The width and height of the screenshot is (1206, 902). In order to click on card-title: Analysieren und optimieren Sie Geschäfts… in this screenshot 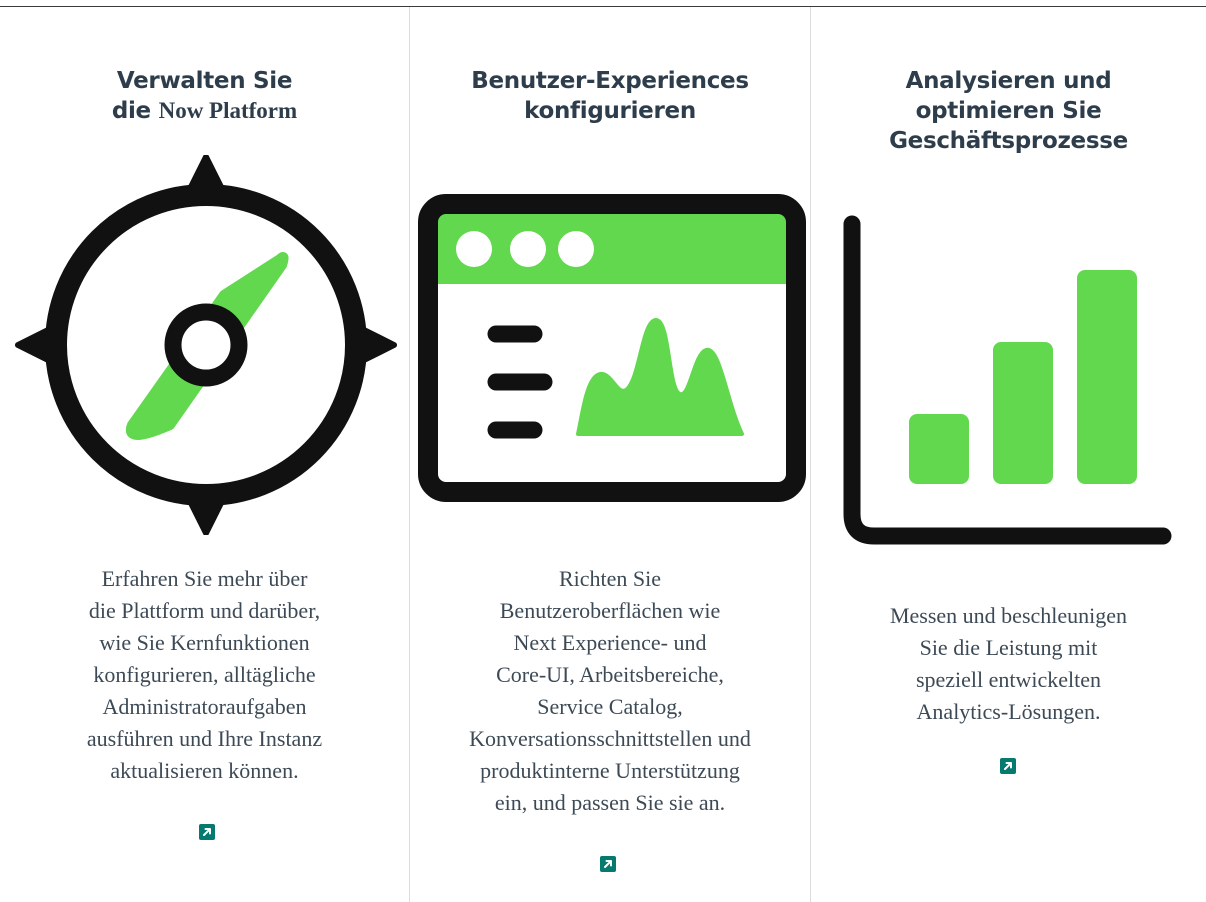, I will do `click(1008, 111)`.